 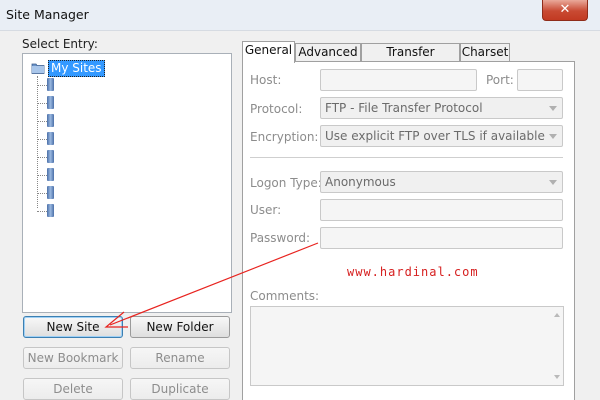 I want to click on comments-textarea, so click(x=407, y=346).